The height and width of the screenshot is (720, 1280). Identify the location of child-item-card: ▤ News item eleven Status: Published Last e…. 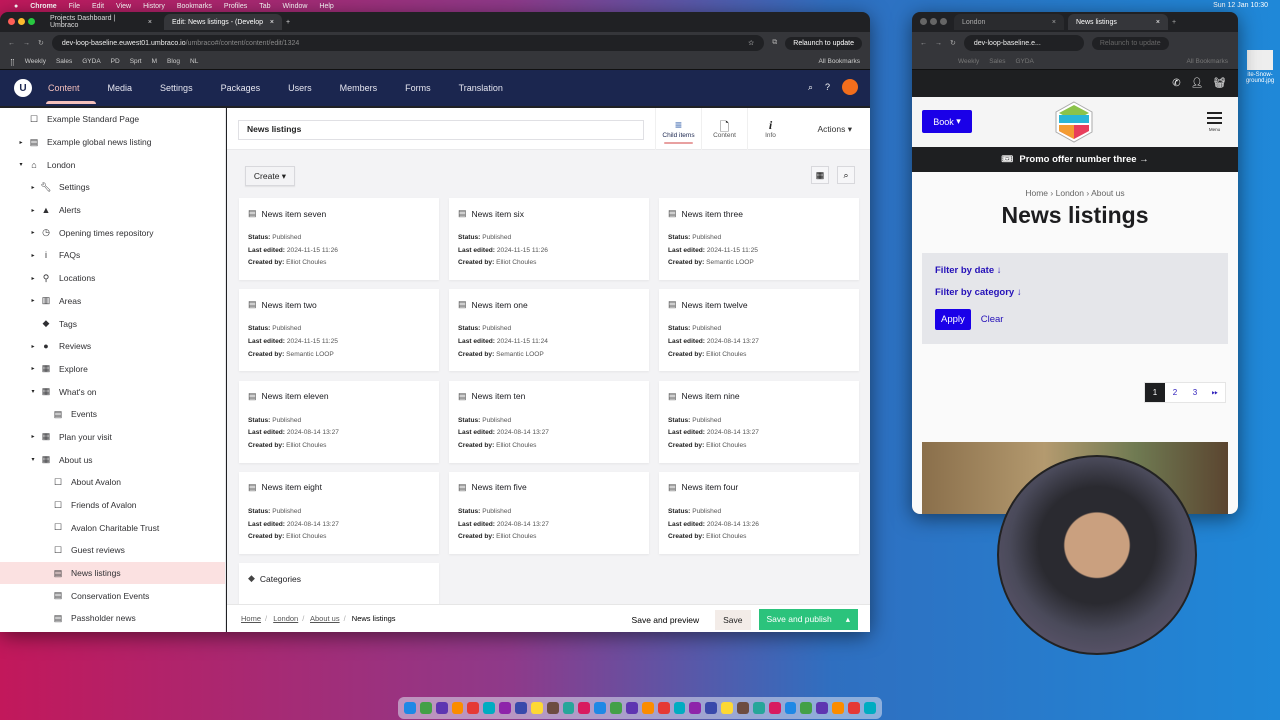
(339, 421).